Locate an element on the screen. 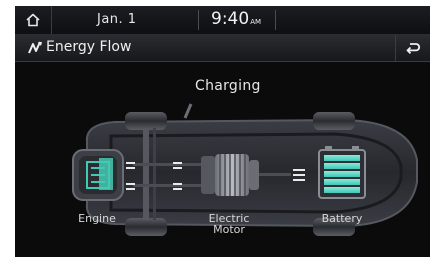 This screenshot has width=432, height=261. energy-flow-icon is located at coordinates (35, 47).